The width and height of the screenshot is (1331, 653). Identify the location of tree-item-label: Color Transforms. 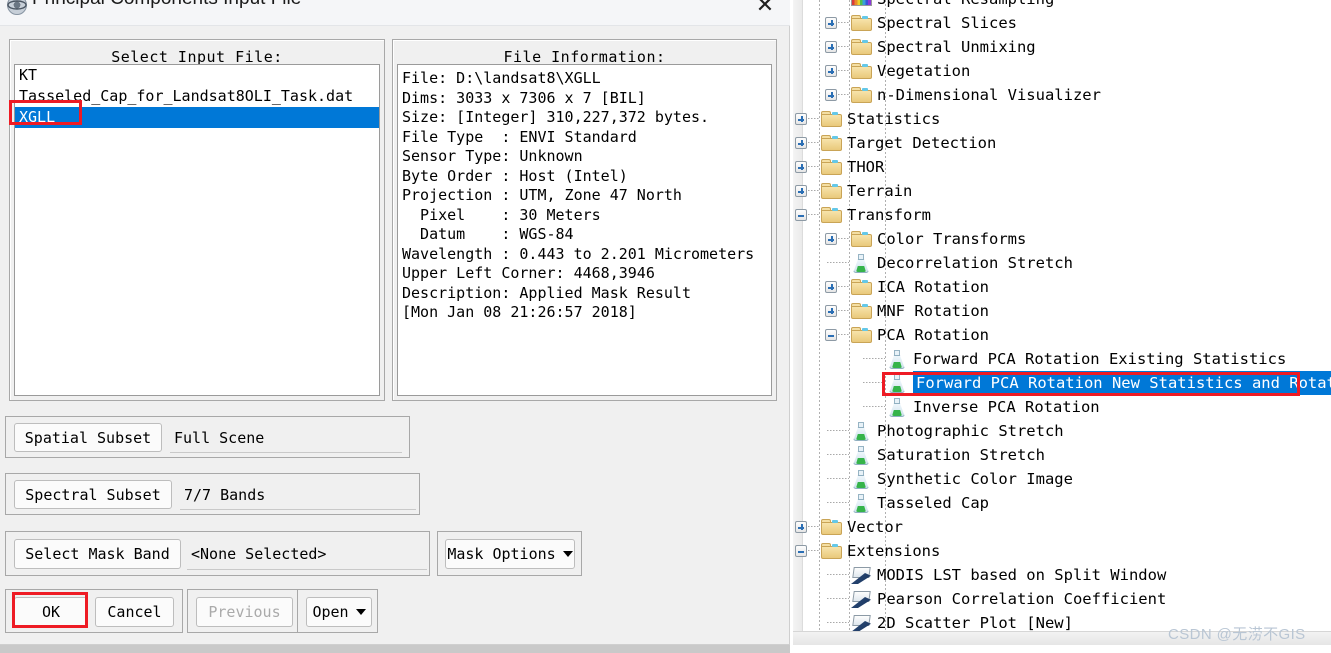
(952, 239).